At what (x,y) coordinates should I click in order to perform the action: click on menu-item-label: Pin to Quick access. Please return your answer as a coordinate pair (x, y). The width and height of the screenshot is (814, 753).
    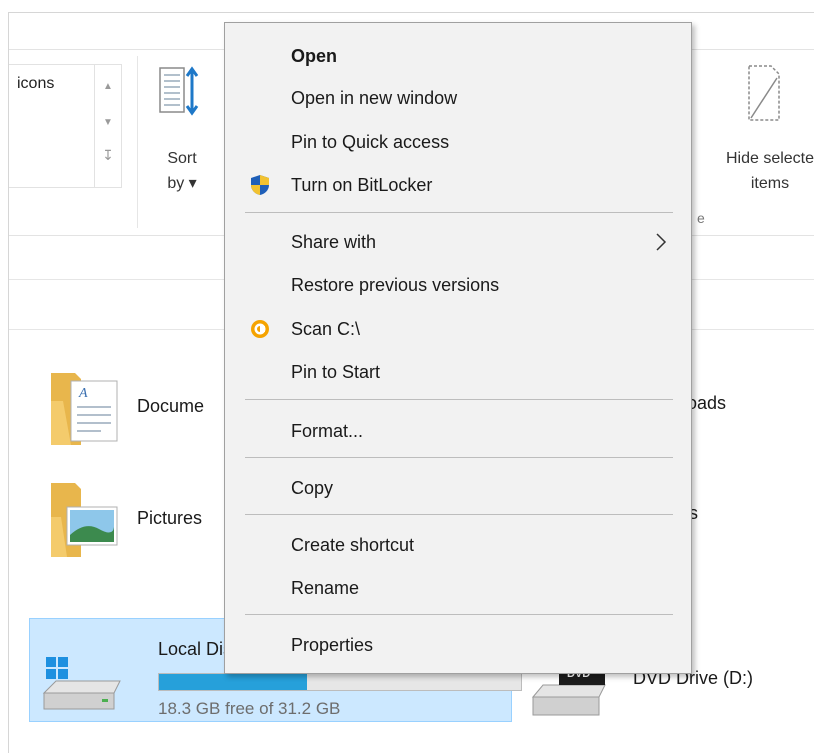
    Looking at the image, I should click on (370, 141).